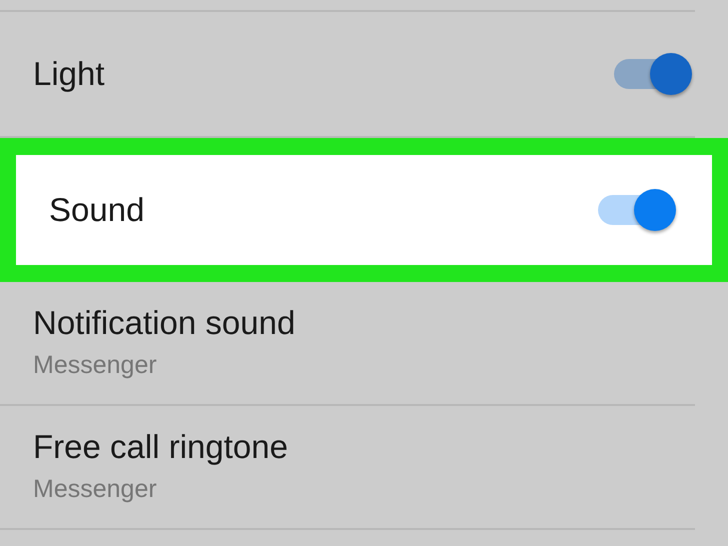 The image size is (728, 546). Describe the element at coordinates (96, 210) in the screenshot. I see `setting-title: Sound` at that location.